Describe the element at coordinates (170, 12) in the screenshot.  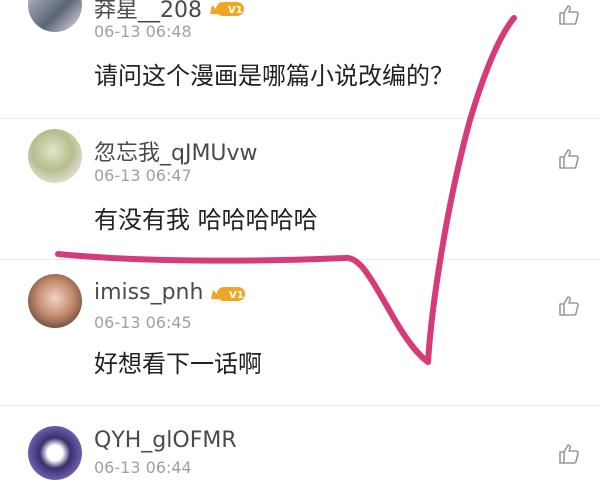
I see `username: 莽星__208 V1` at that location.